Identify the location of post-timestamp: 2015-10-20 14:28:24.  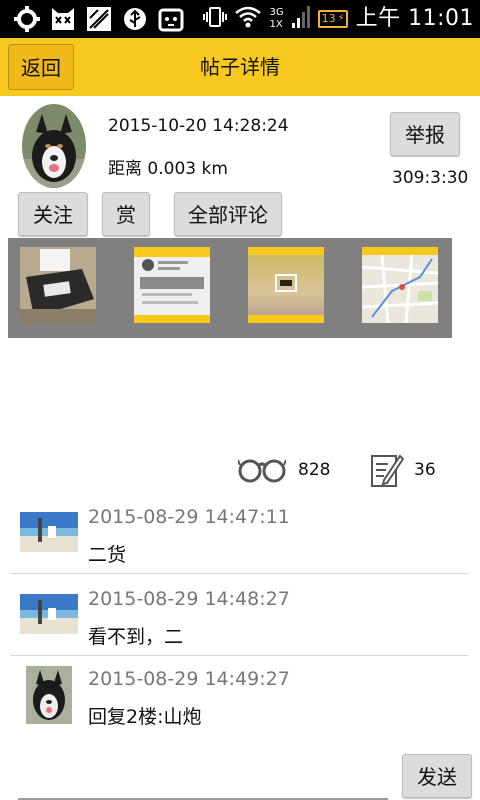
(198, 126).